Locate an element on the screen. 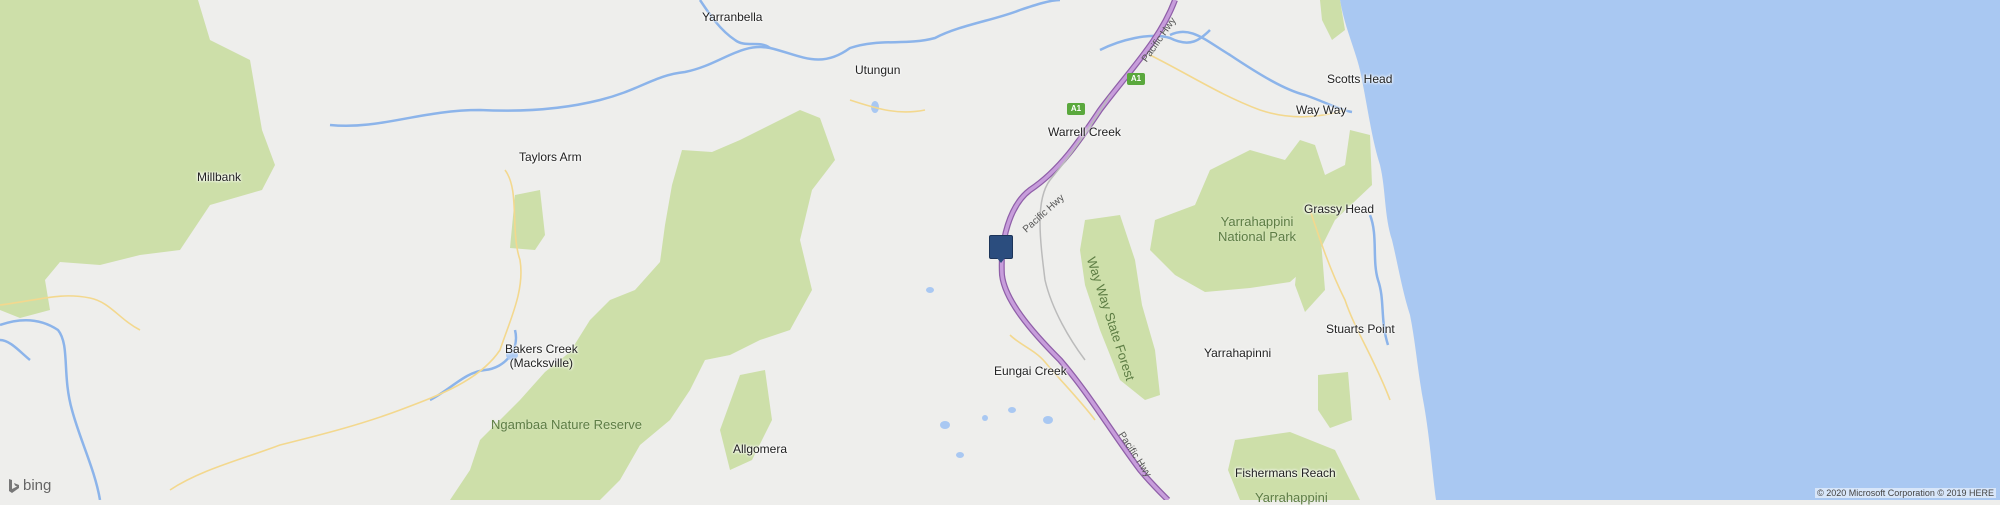  place-grassy-head: Grassy Head is located at coordinates (1339, 209).